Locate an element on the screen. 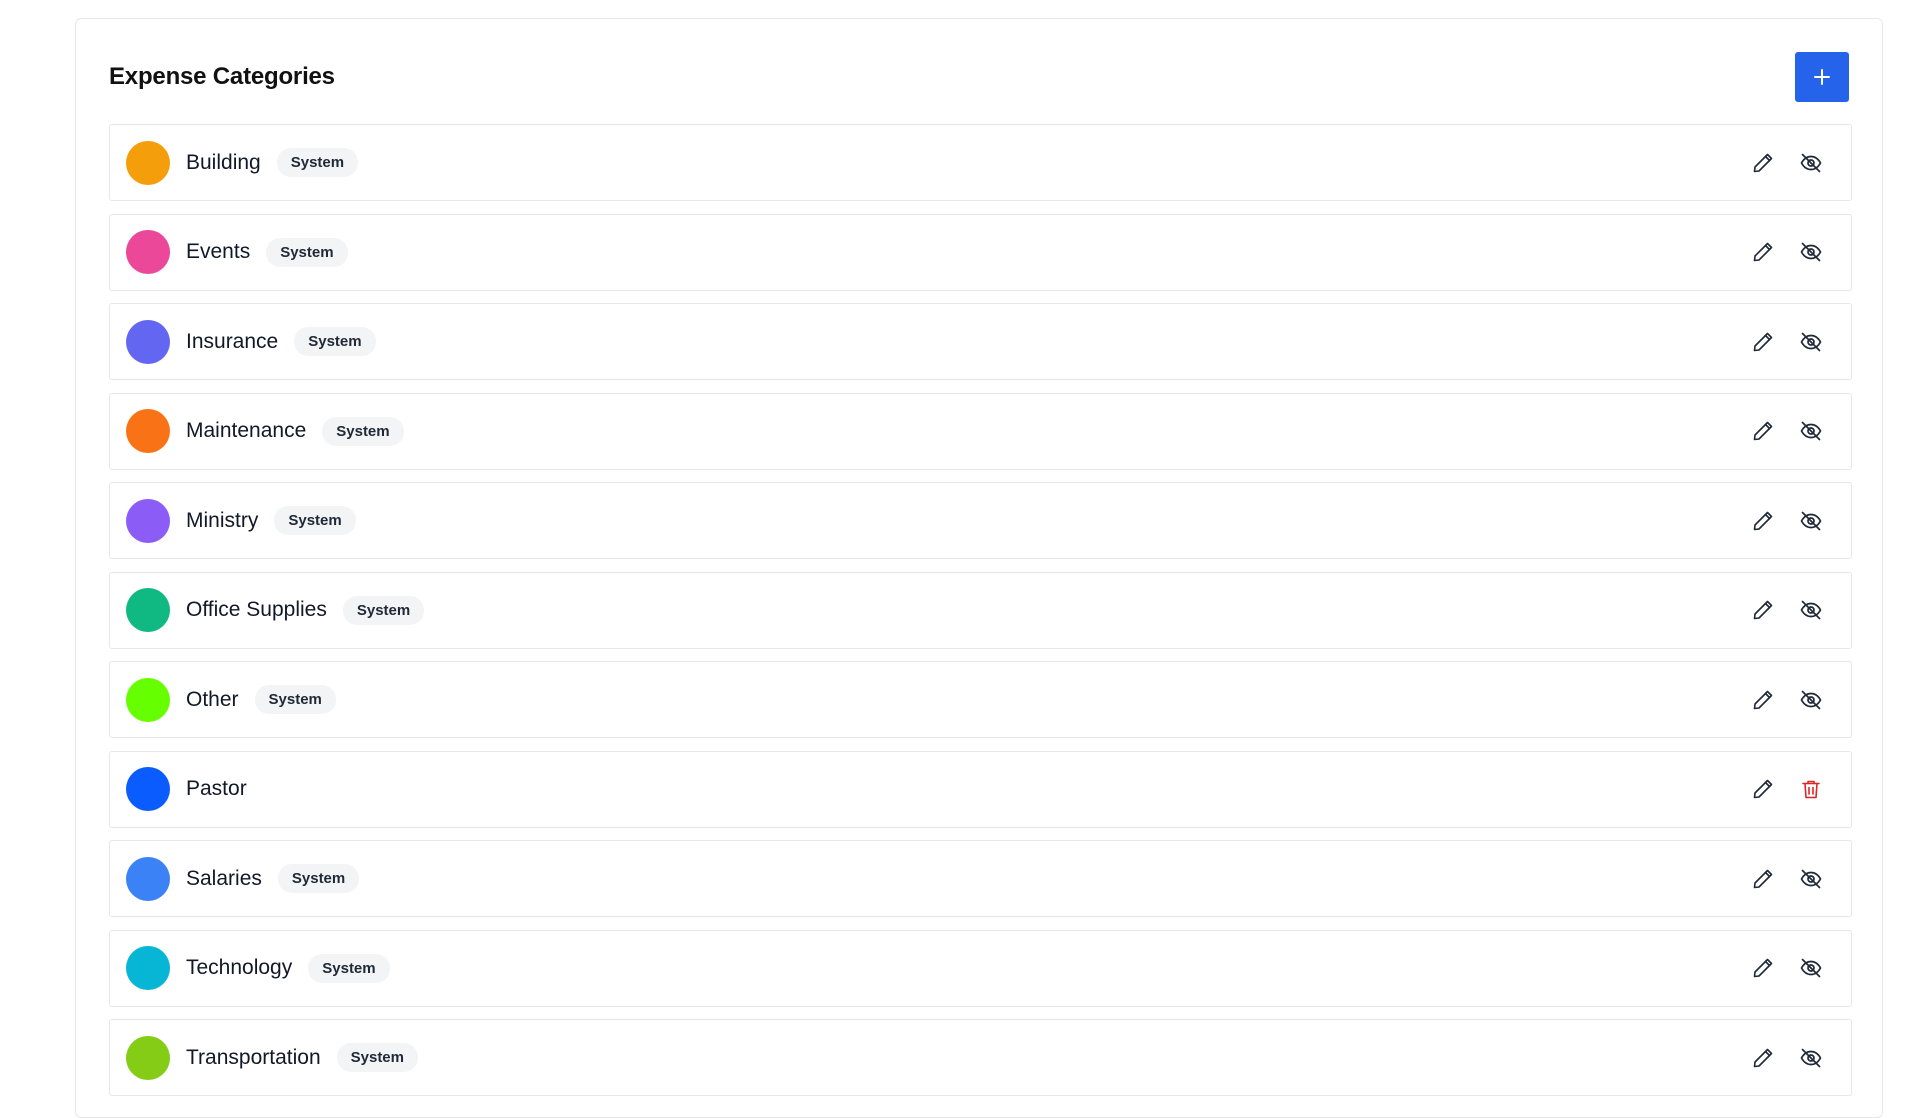 This screenshot has height=1118, width=1920. category-name: Ministry is located at coordinates (222, 520).